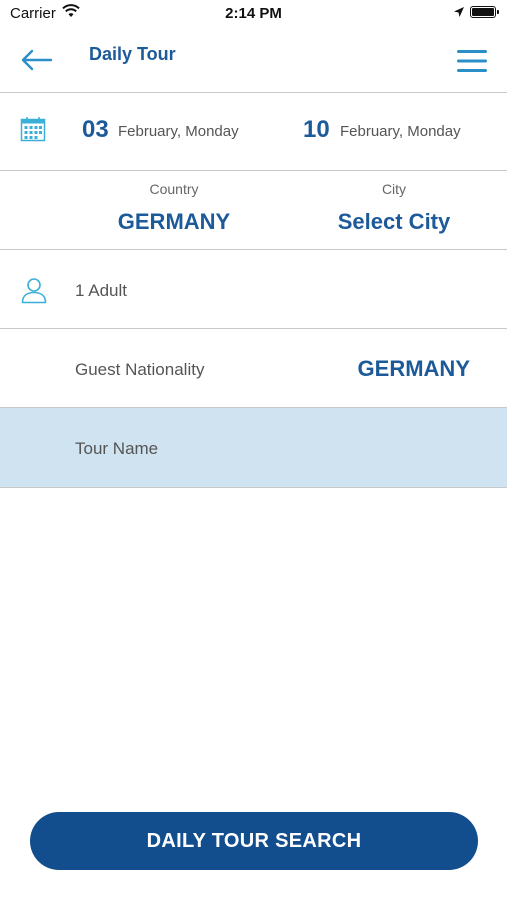 The width and height of the screenshot is (507, 900). Describe the element at coordinates (394, 189) in the screenshot. I see `city-label: City` at that location.